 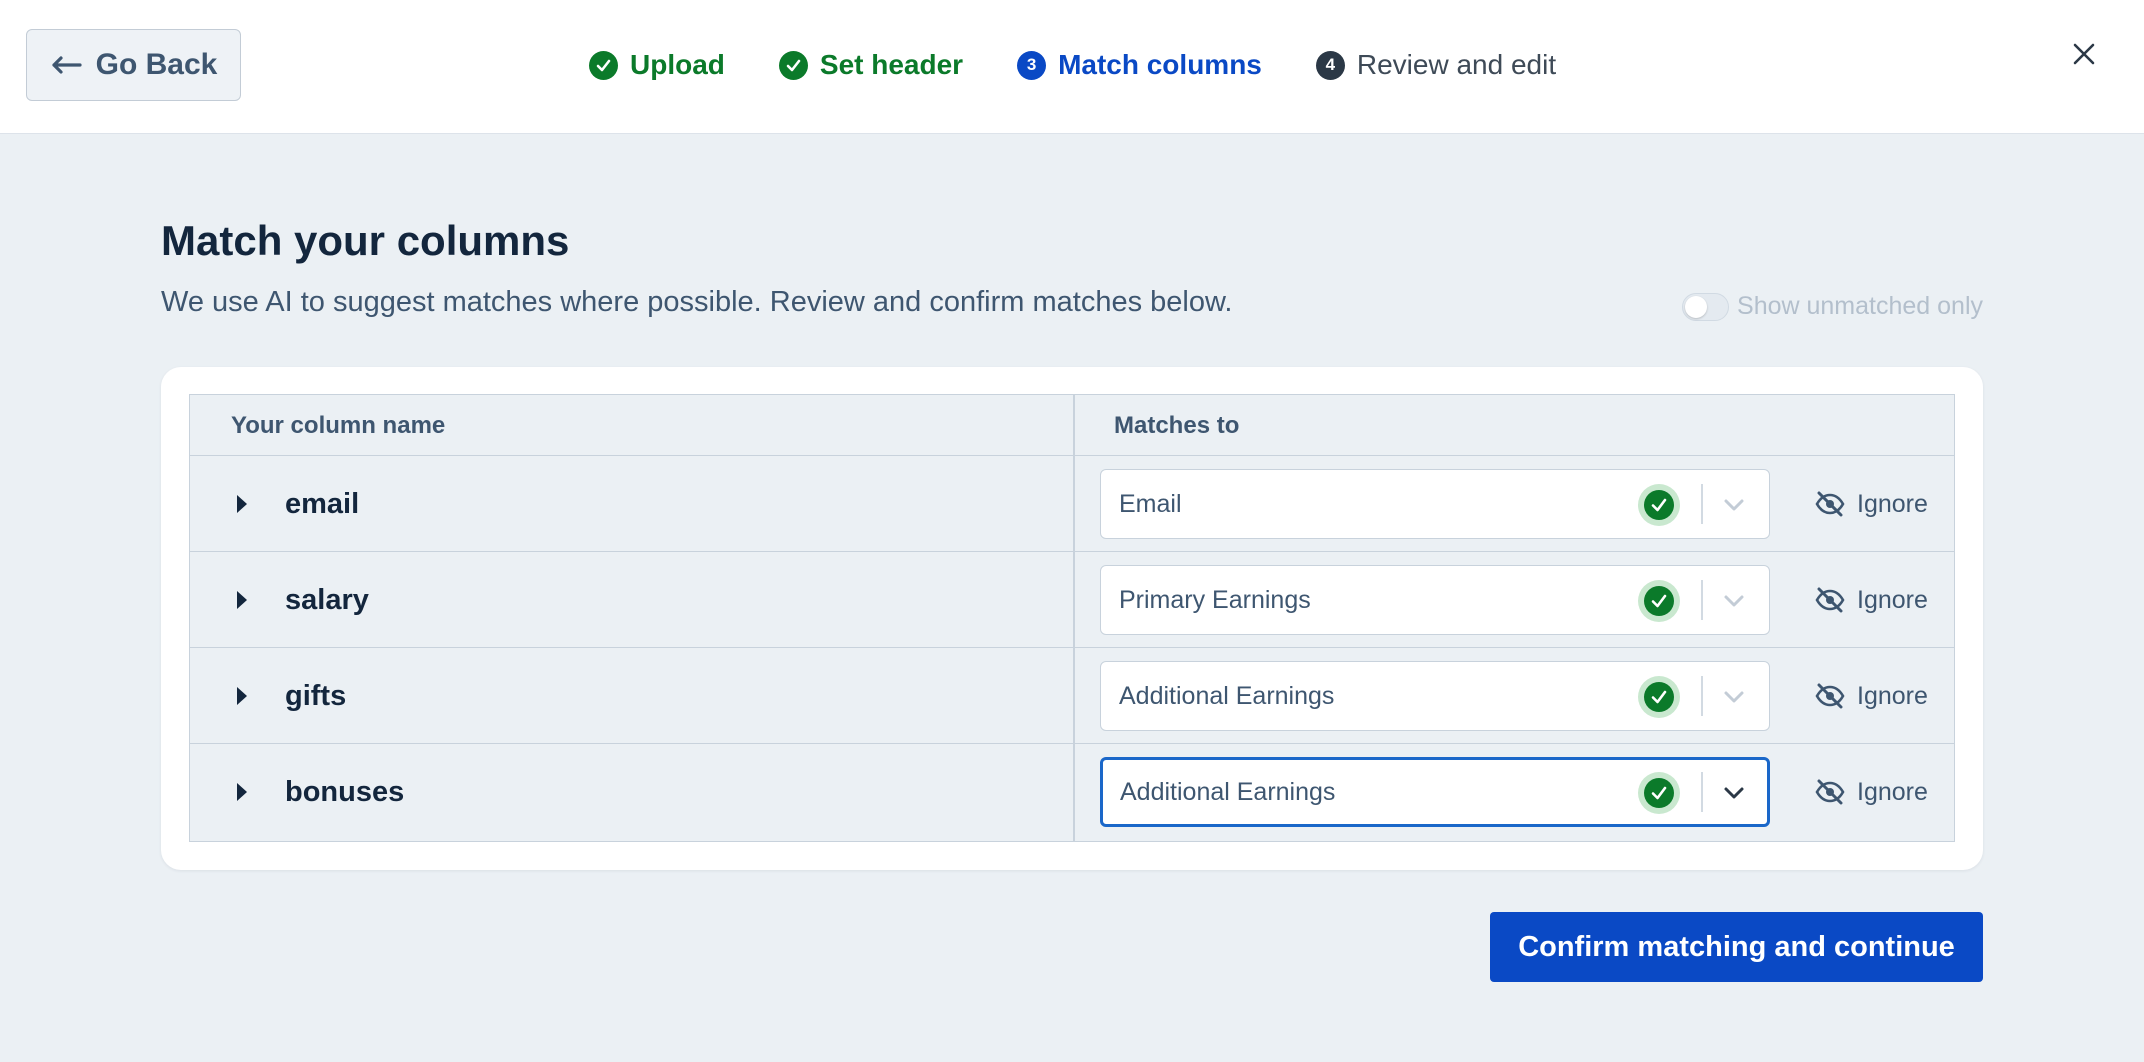 I want to click on step-label: Set header, so click(x=891, y=64).